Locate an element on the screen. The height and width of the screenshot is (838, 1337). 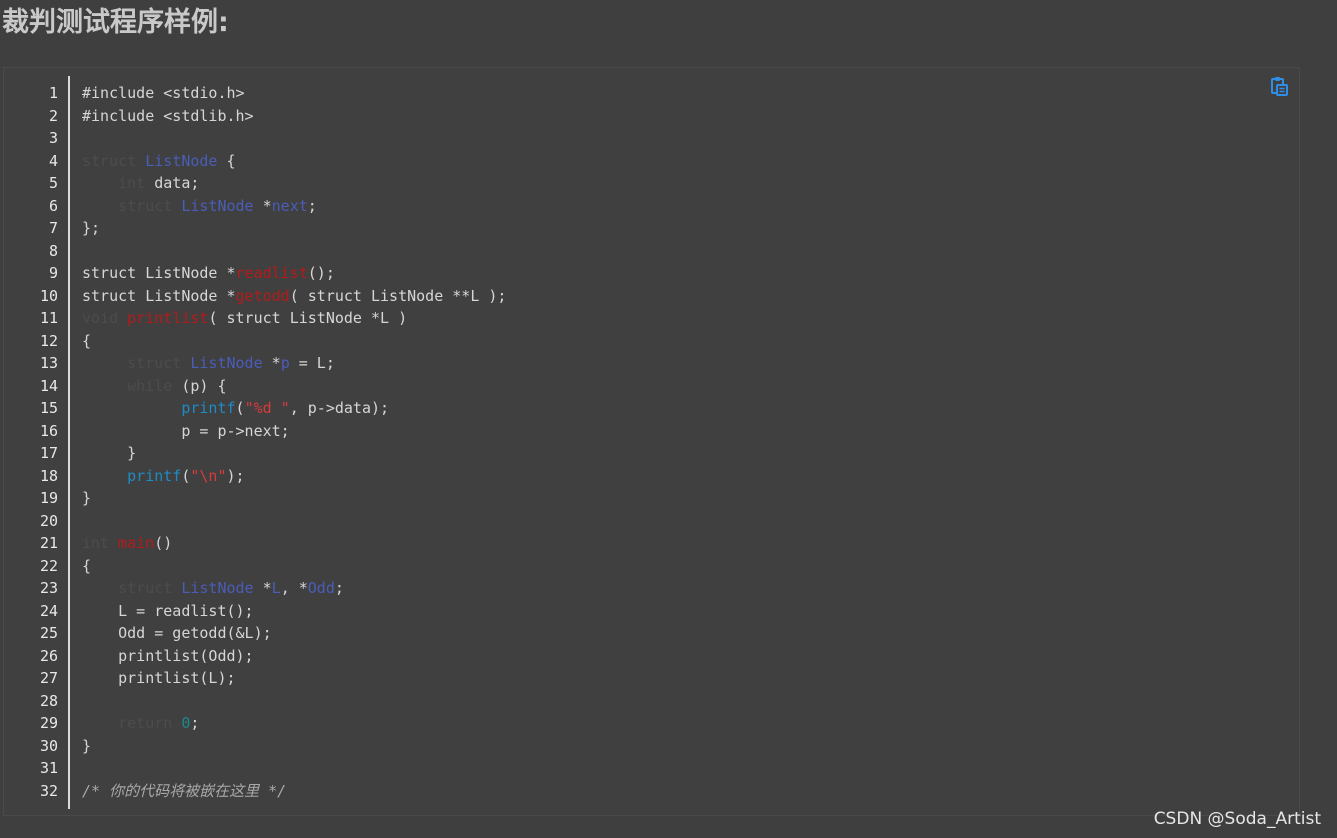
line-number: 31 is located at coordinates (48, 768).